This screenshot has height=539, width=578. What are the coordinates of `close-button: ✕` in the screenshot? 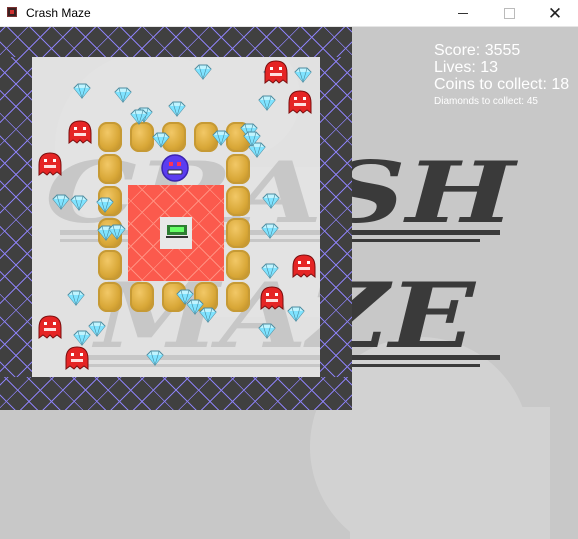 It's located at (555, 13).